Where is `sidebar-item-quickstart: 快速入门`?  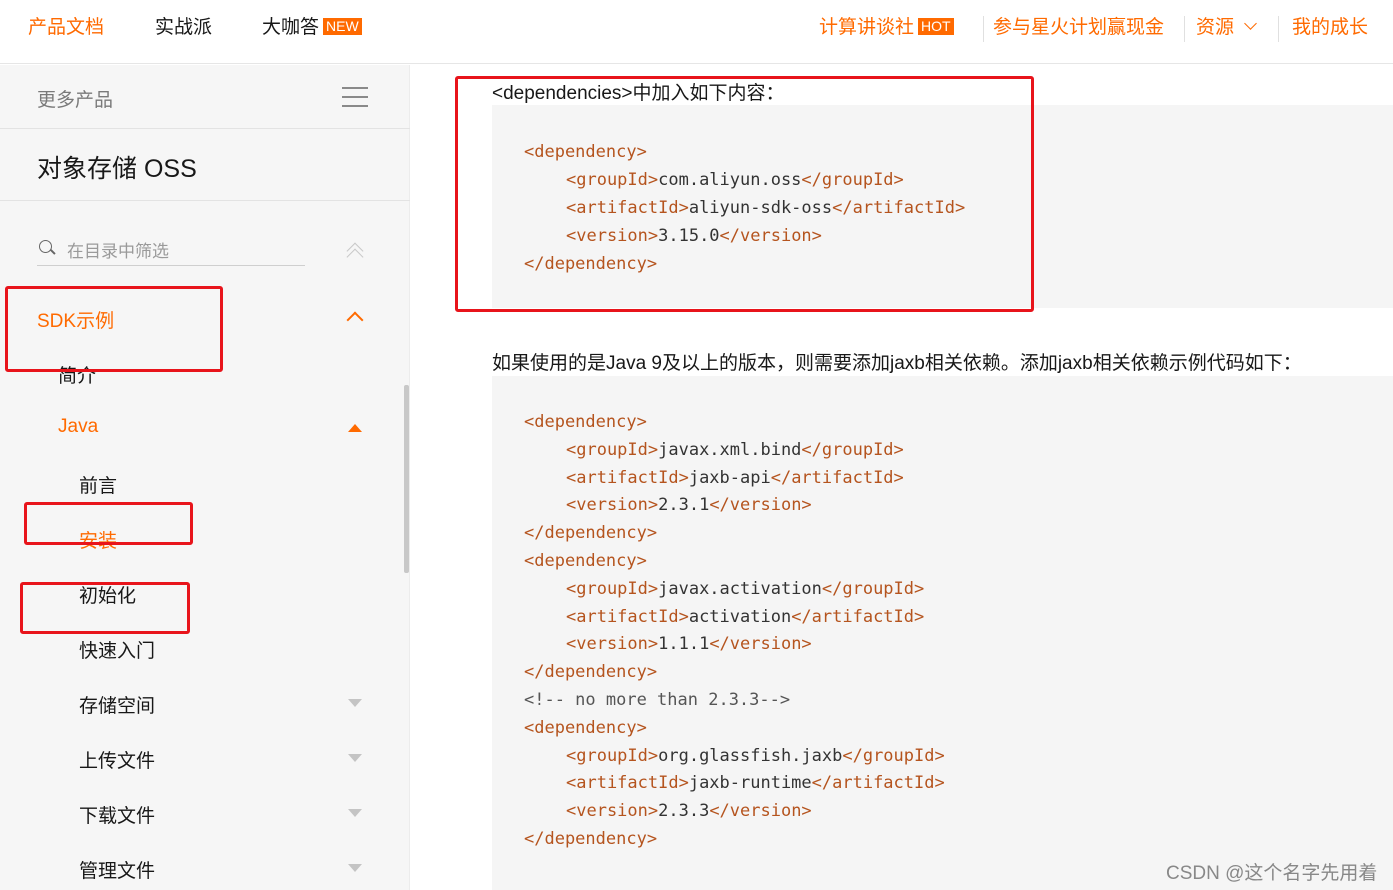
sidebar-item-quickstart: 快速入门 is located at coordinates (117, 649).